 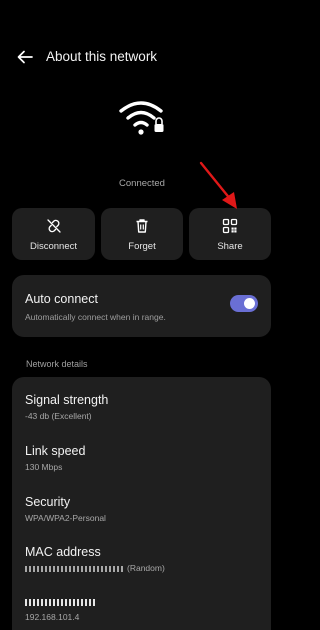 What do you see at coordinates (142, 234) in the screenshot?
I see `forget-button: Forget` at bounding box center [142, 234].